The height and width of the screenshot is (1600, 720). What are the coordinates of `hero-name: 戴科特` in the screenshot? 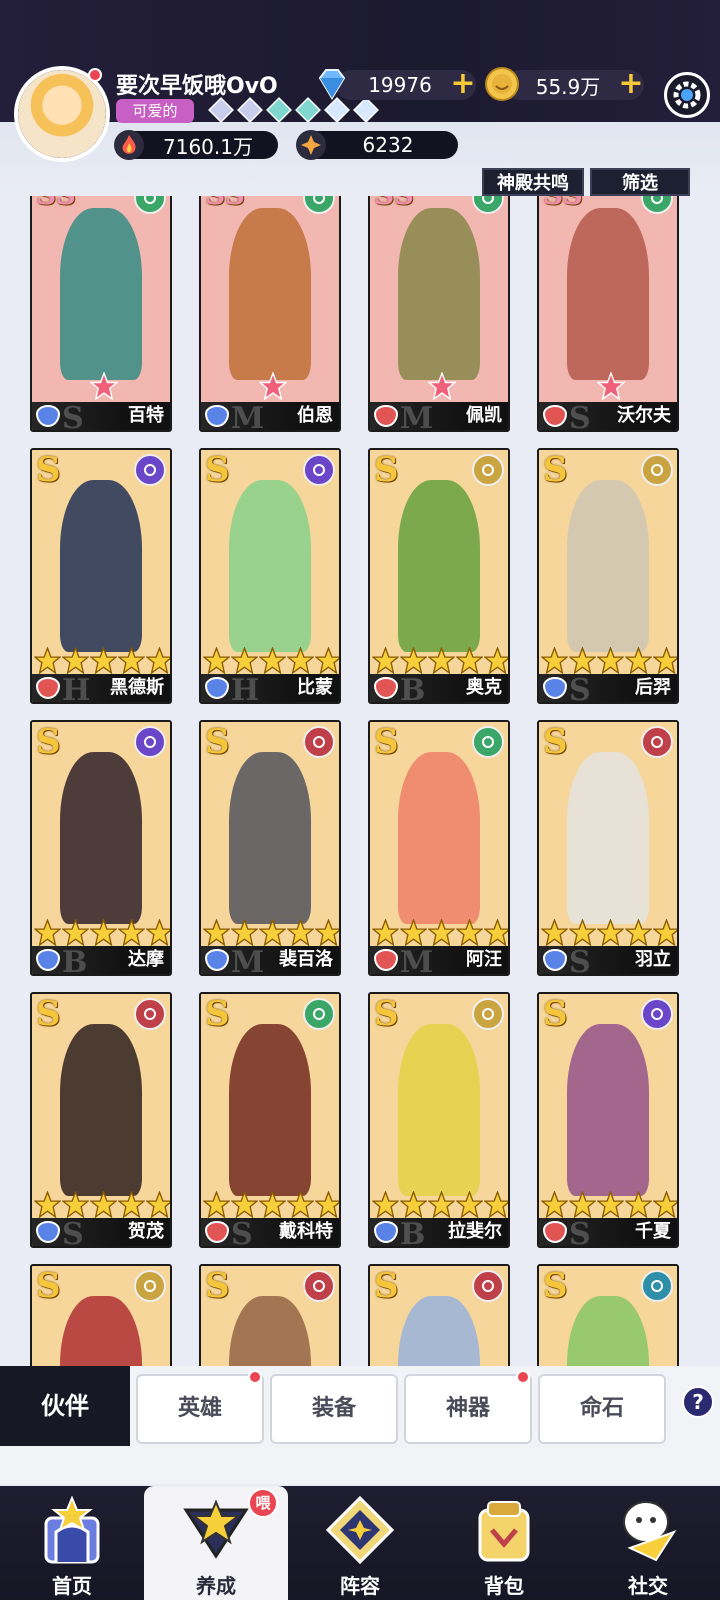 It's located at (306, 1231).